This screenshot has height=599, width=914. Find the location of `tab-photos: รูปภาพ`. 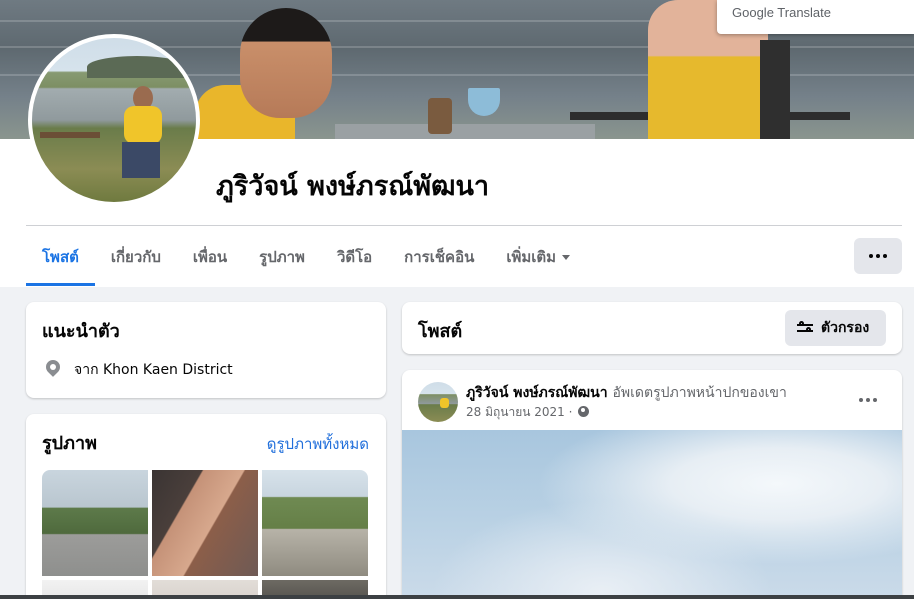

tab-photos: รูปภาพ is located at coordinates (282, 261).